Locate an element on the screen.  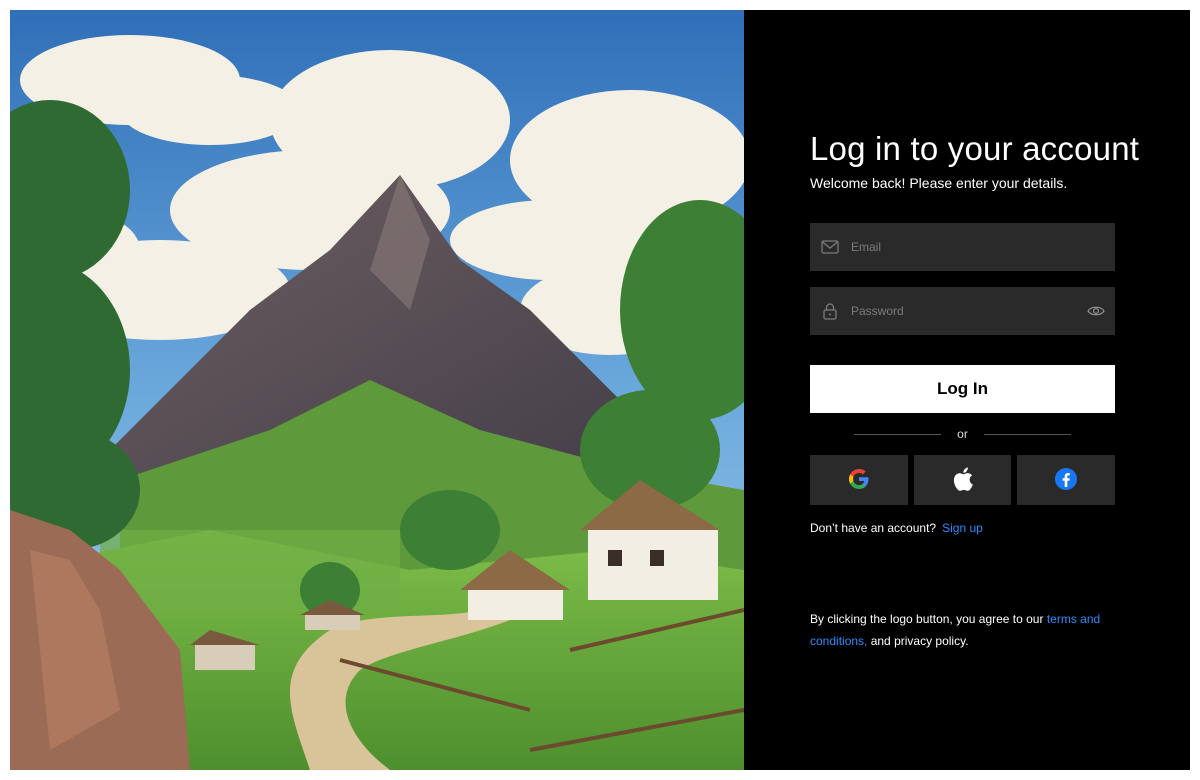
social-login-buttons is located at coordinates (963, 480).